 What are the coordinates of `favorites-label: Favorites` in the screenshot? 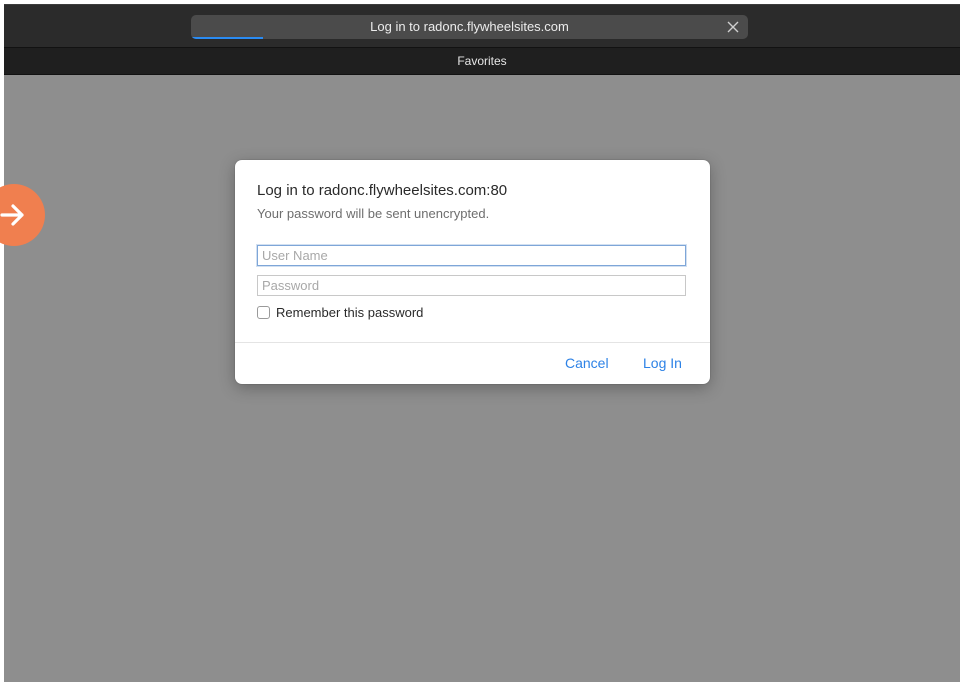 It's located at (482, 61).